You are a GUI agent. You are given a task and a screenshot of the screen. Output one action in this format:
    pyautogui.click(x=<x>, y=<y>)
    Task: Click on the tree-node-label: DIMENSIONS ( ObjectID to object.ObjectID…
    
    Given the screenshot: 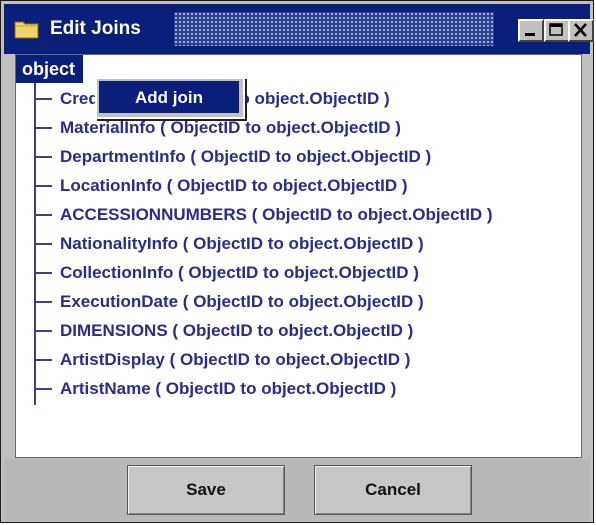 What is the action you would take?
    pyautogui.click(x=237, y=330)
    